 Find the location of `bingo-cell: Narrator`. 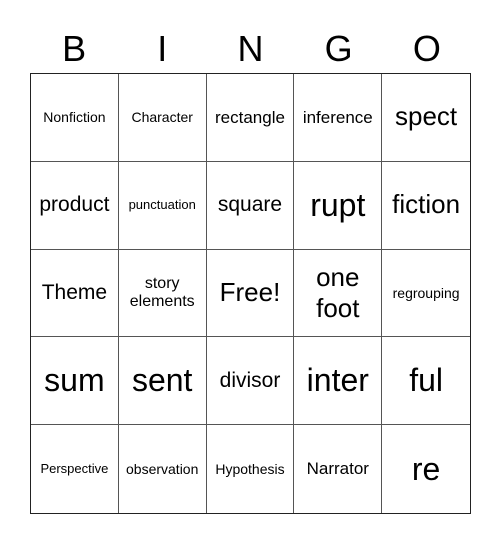

bingo-cell: Narrator is located at coordinates (338, 469).